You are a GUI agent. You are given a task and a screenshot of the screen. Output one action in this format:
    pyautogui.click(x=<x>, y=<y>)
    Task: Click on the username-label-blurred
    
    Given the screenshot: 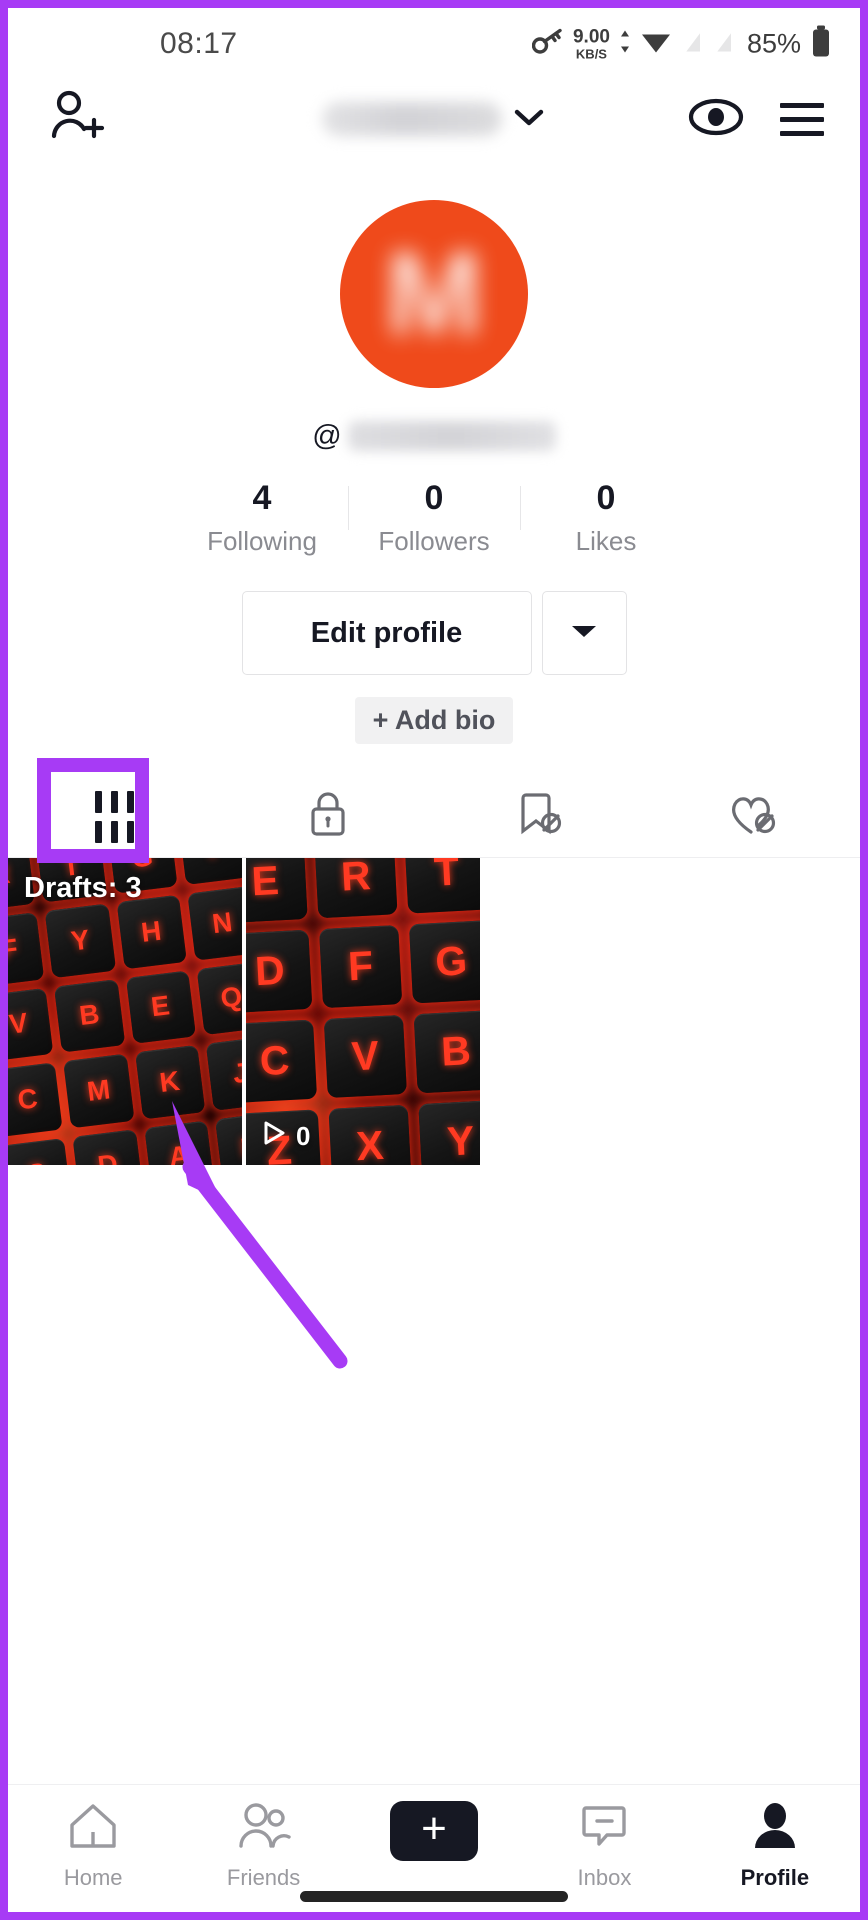 What is the action you would take?
    pyautogui.click(x=412, y=119)
    